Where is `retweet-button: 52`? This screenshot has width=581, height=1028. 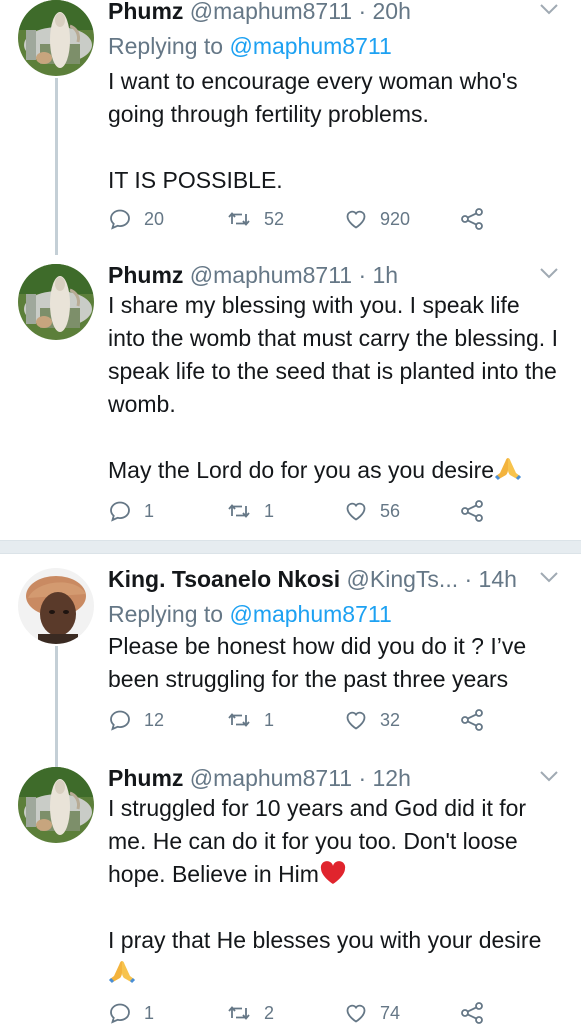
retweet-button: 52 is located at coordinates (255, 219).